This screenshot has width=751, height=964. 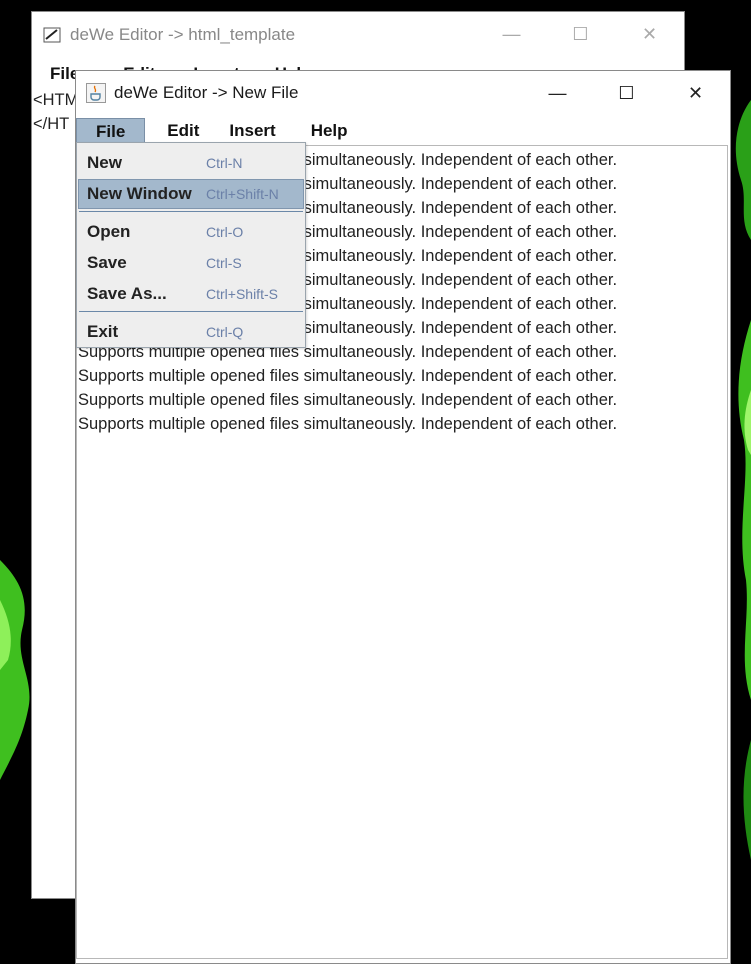 I want to click on menu-item-save: Save Ctrl-S, so click(x=191, y=263).